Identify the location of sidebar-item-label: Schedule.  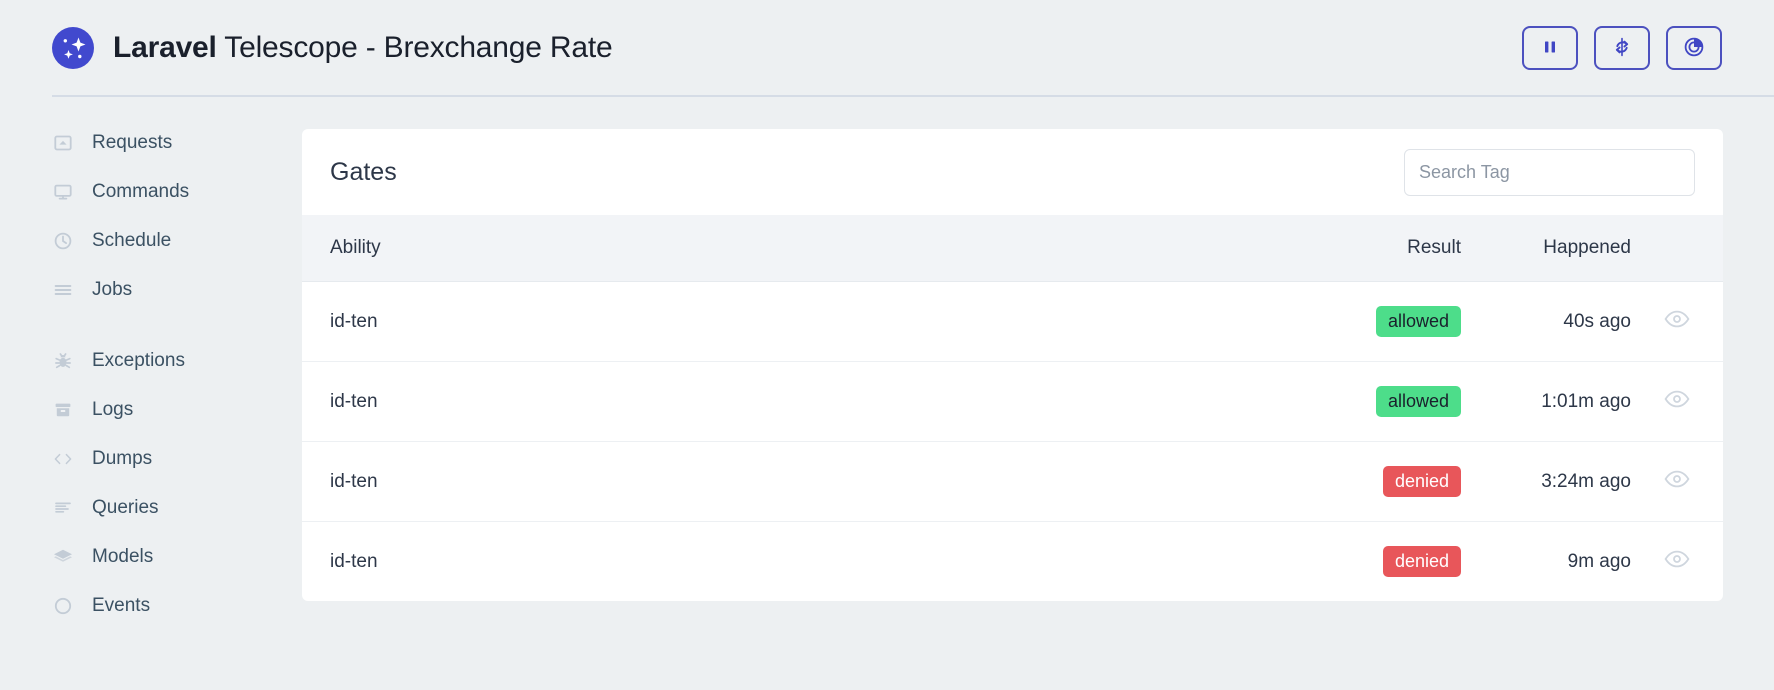
(132, 240).